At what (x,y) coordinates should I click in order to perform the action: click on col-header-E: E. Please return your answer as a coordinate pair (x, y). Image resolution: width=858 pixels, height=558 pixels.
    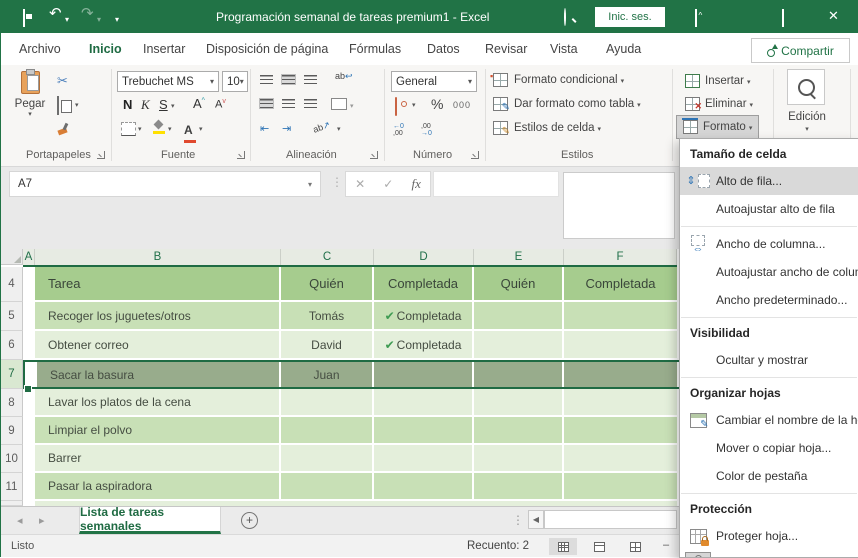
    Looking at the image, I should click on (519, 257).